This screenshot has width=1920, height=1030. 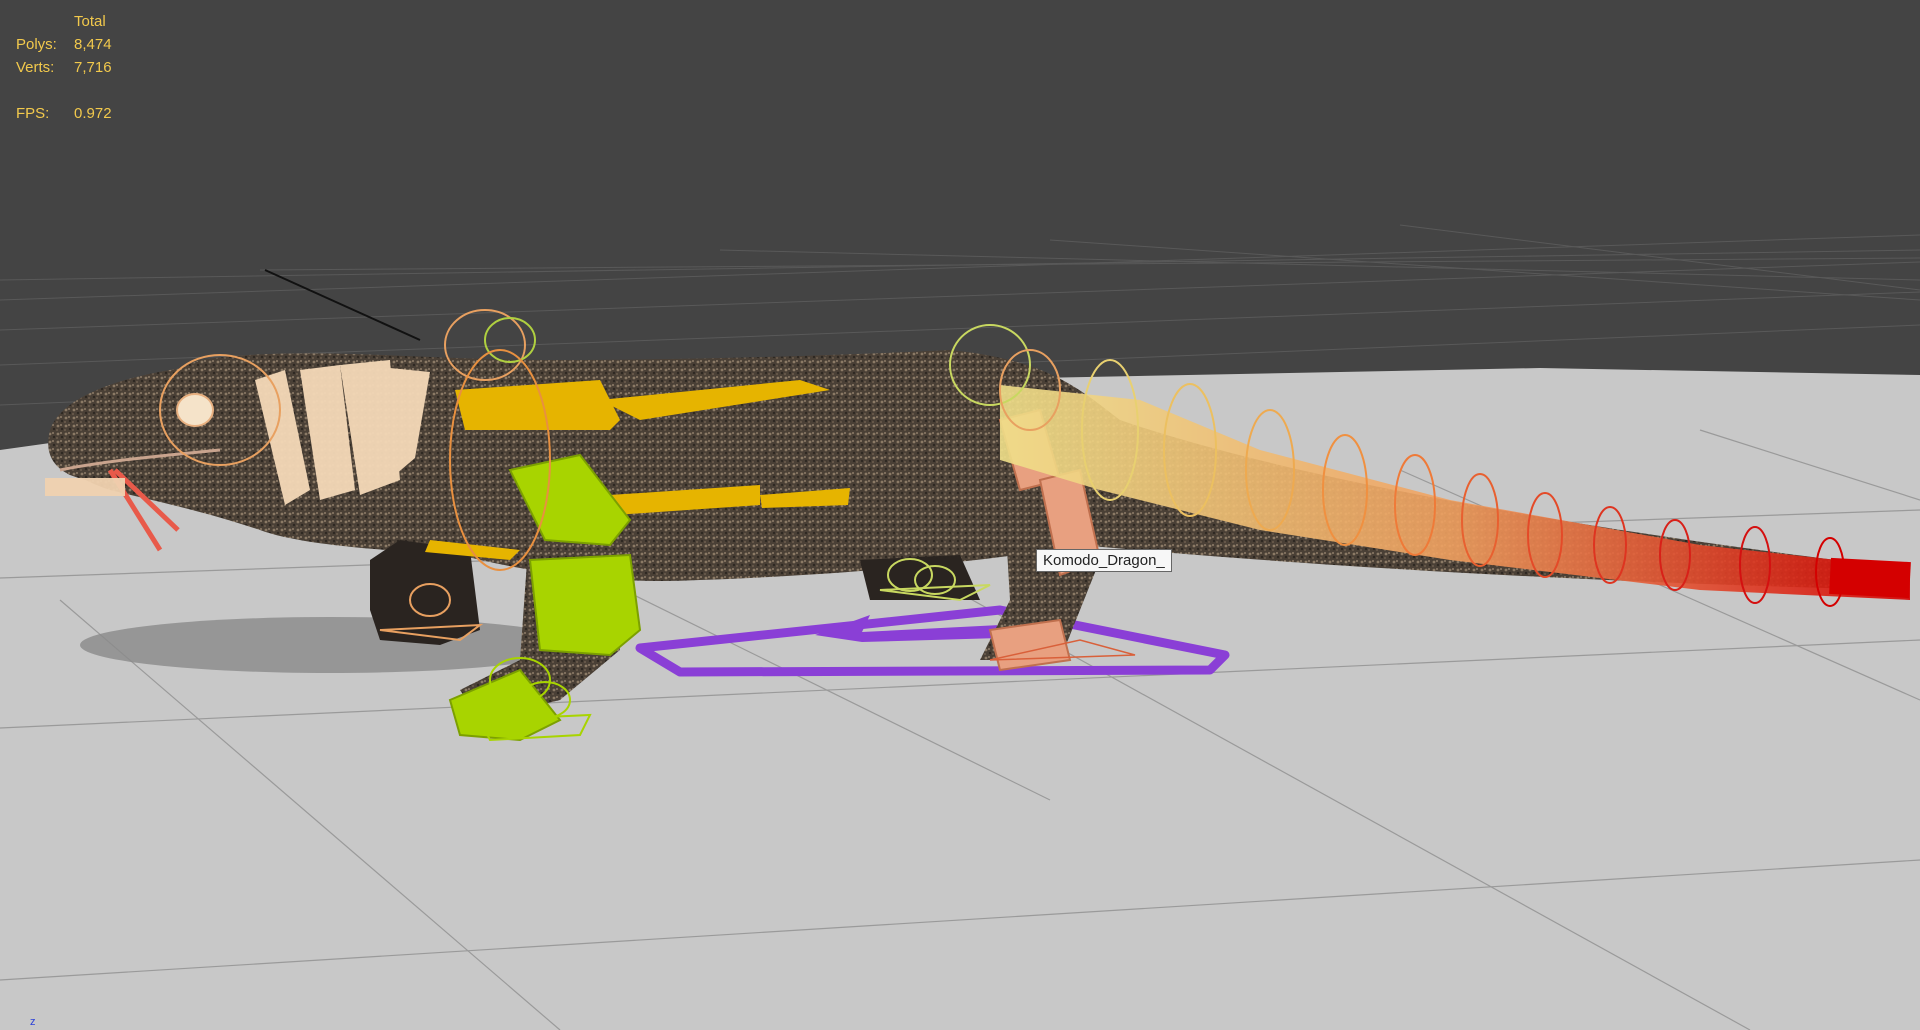 What do you see at coordinates (64, 113) in the screenshot?
I see `fps-row: FPS: 0.972` at bounding box center [64, 113].